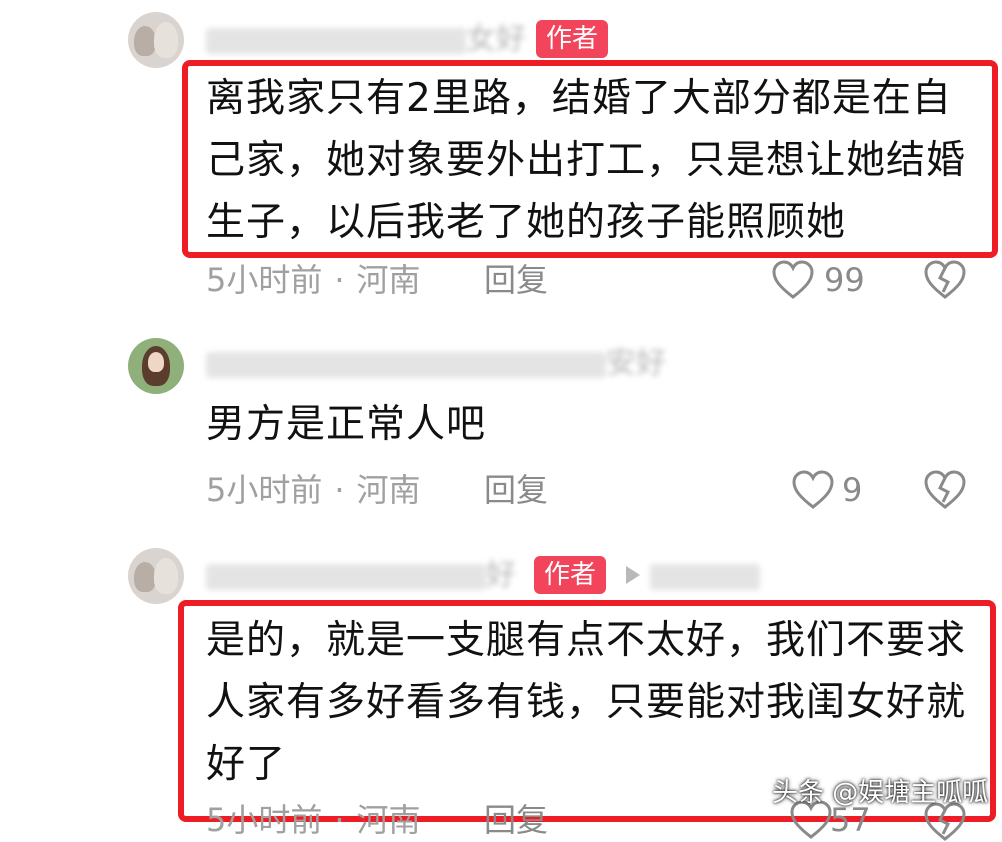 The width and height of the screenshot is (1002, 842). I want to click on watermark: 头条 @娱塘主呱呱, so click(880, 793).